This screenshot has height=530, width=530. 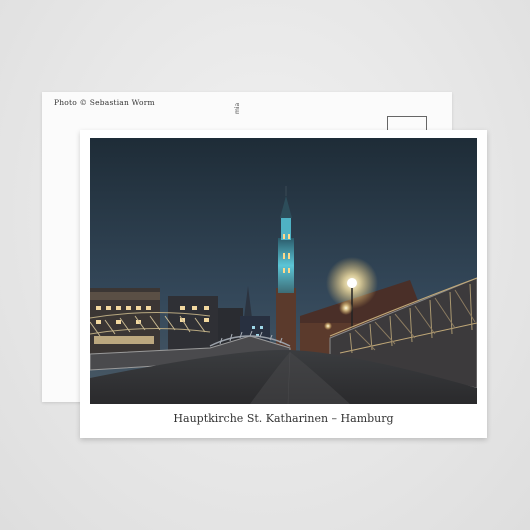 What do you see at coordinates (352, 283) in the screenshot?
I see `lamp` at bounding box center [352, 283].